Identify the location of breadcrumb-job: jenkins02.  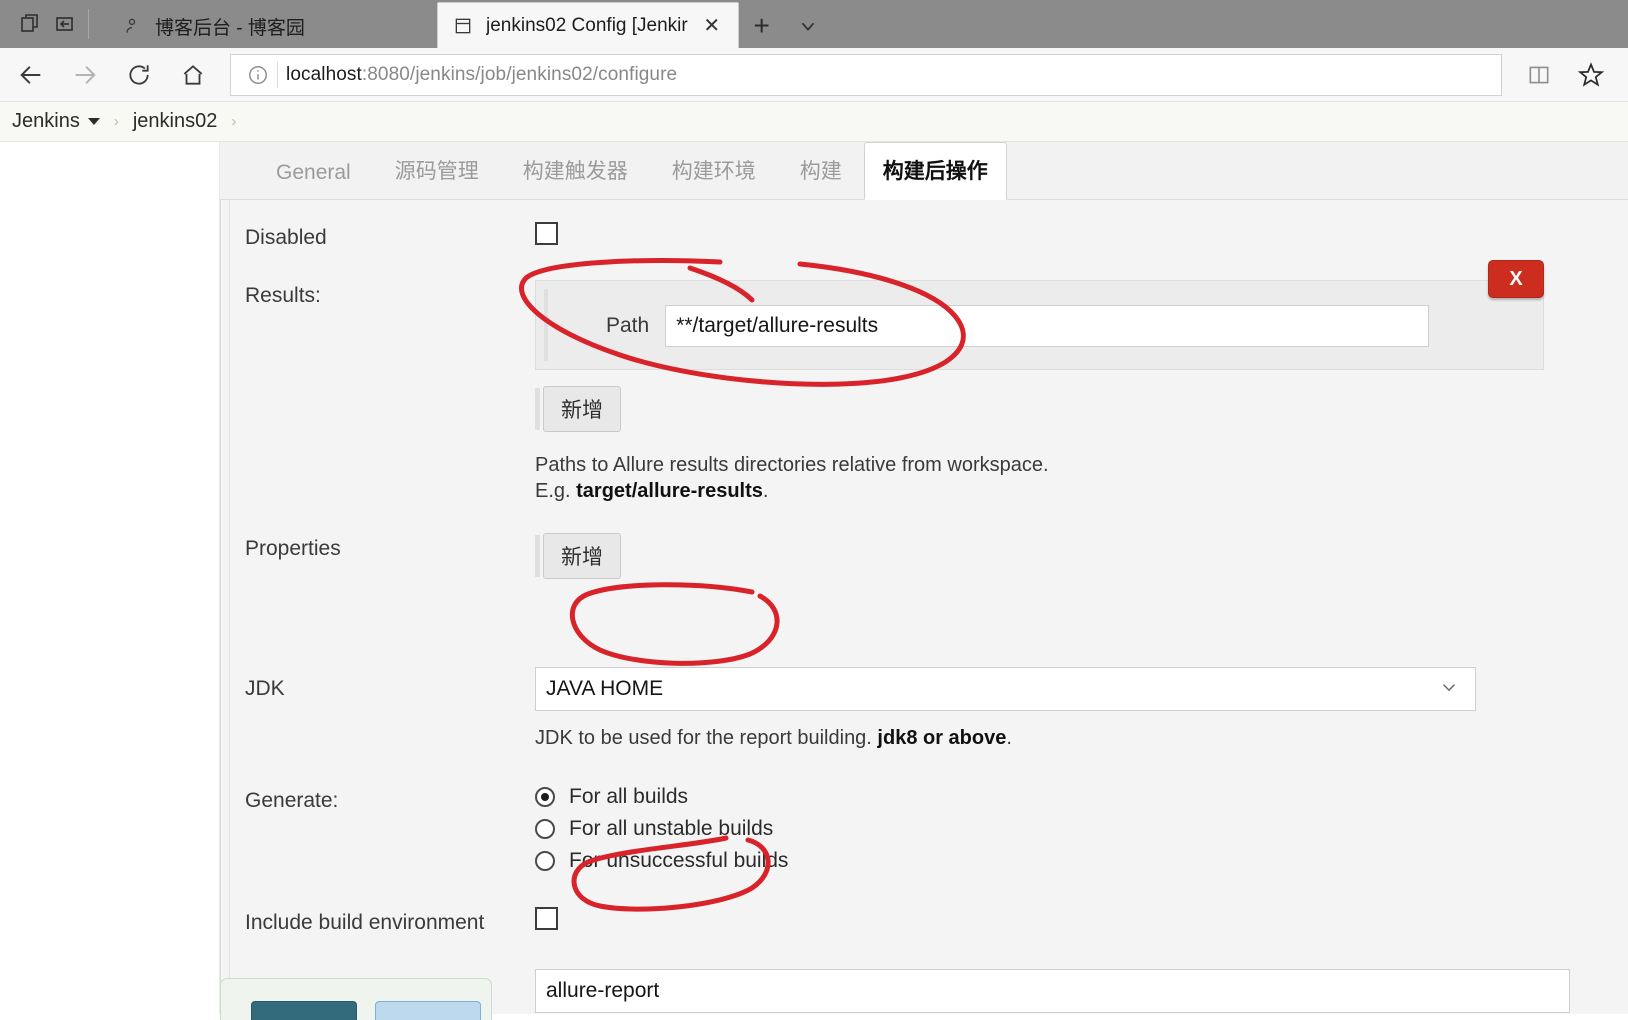
(175, 121).